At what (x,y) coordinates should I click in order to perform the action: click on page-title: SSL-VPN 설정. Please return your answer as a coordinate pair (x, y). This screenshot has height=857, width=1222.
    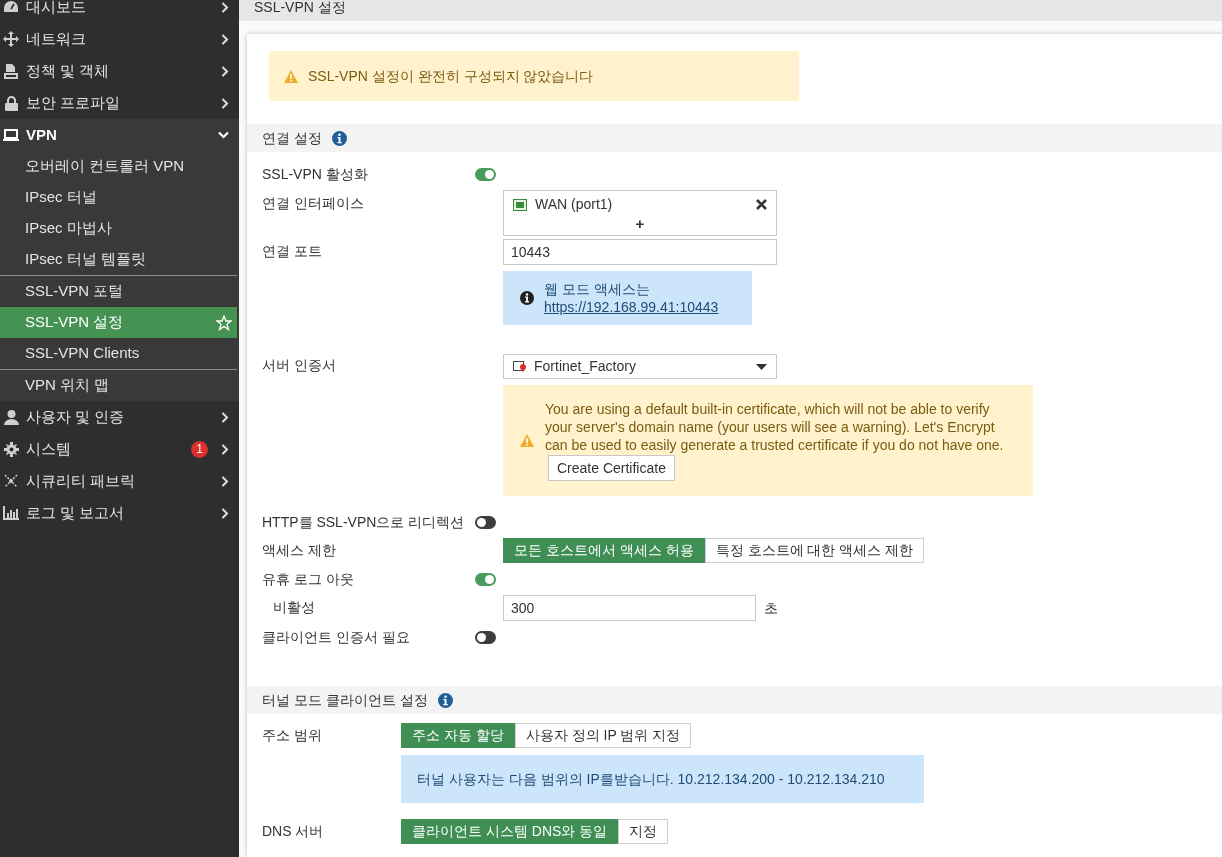
    Looking at the image, I should click on (300, 8).